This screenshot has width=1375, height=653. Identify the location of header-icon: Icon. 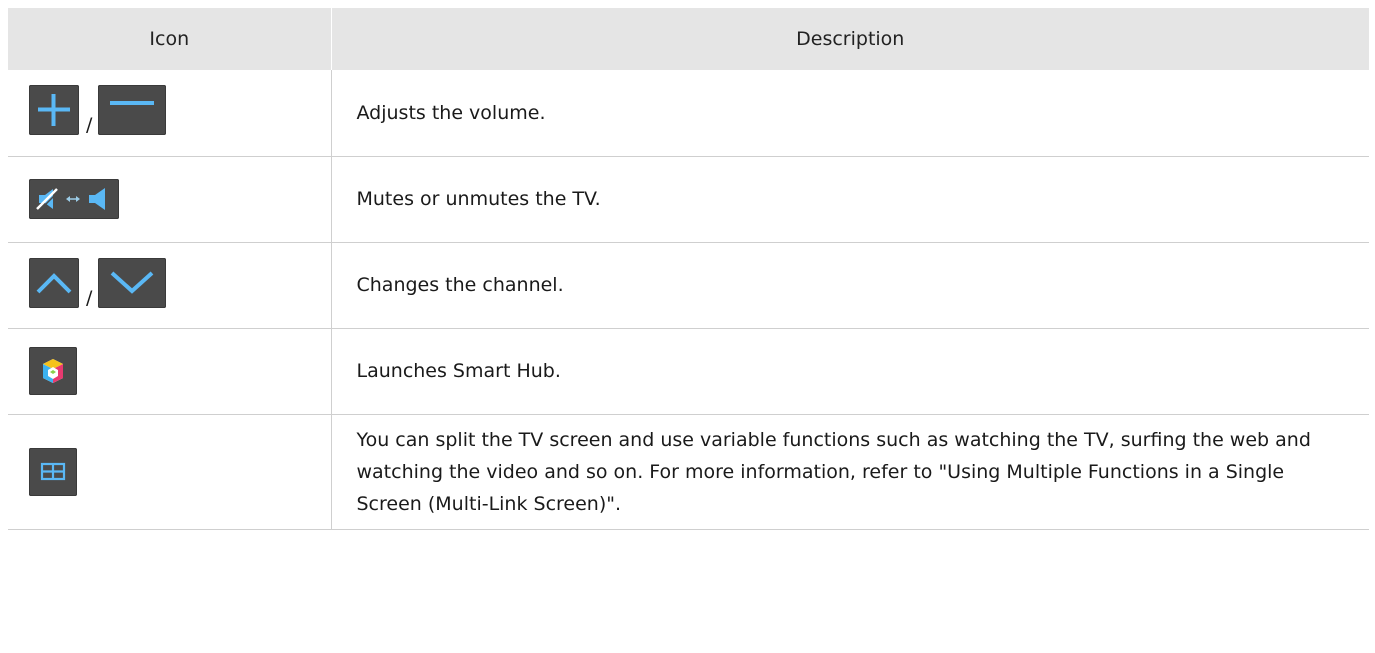
(170, 39).